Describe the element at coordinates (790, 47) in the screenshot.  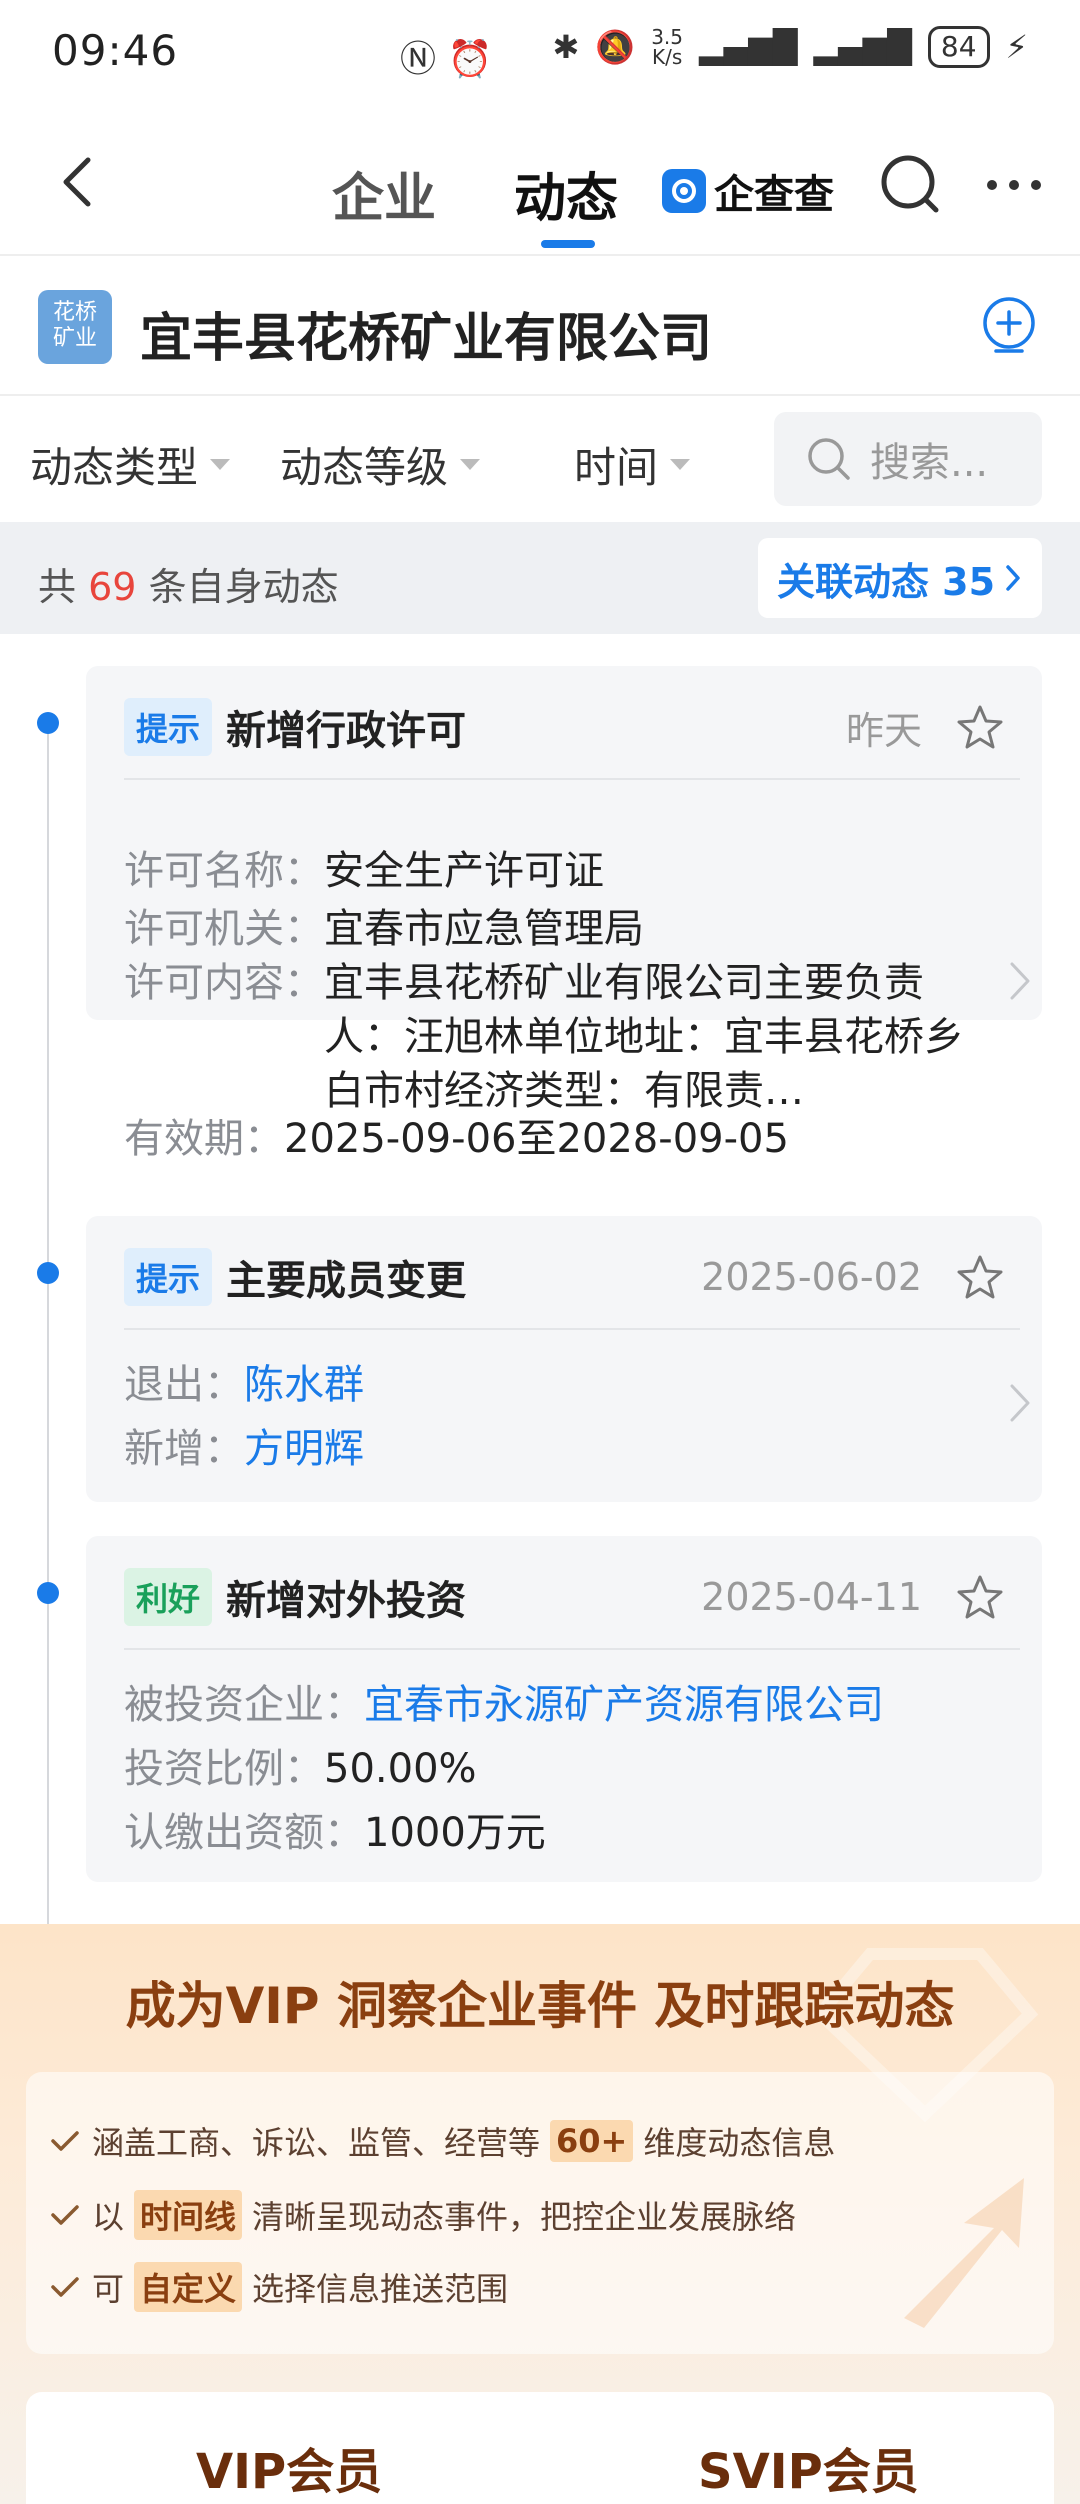
I see `status-icons-right: ✱ 🔕 3.5 K/s ▂▄▆█ ▂▄▆█ 84 ⚡` at that location.